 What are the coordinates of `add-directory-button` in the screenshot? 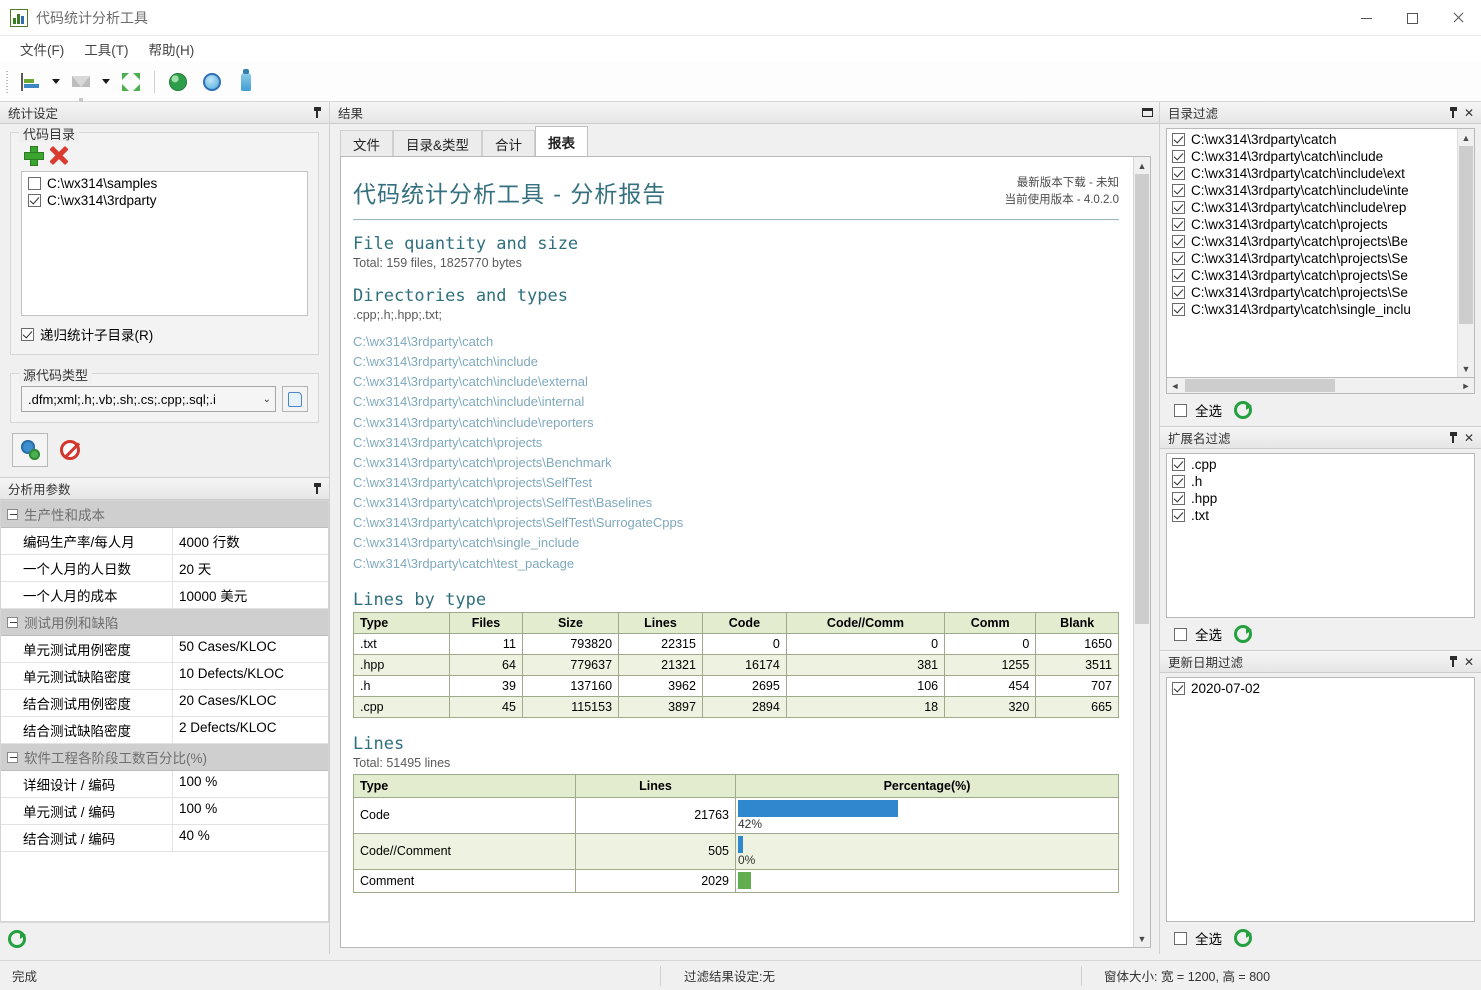 It's located at (33, 155).